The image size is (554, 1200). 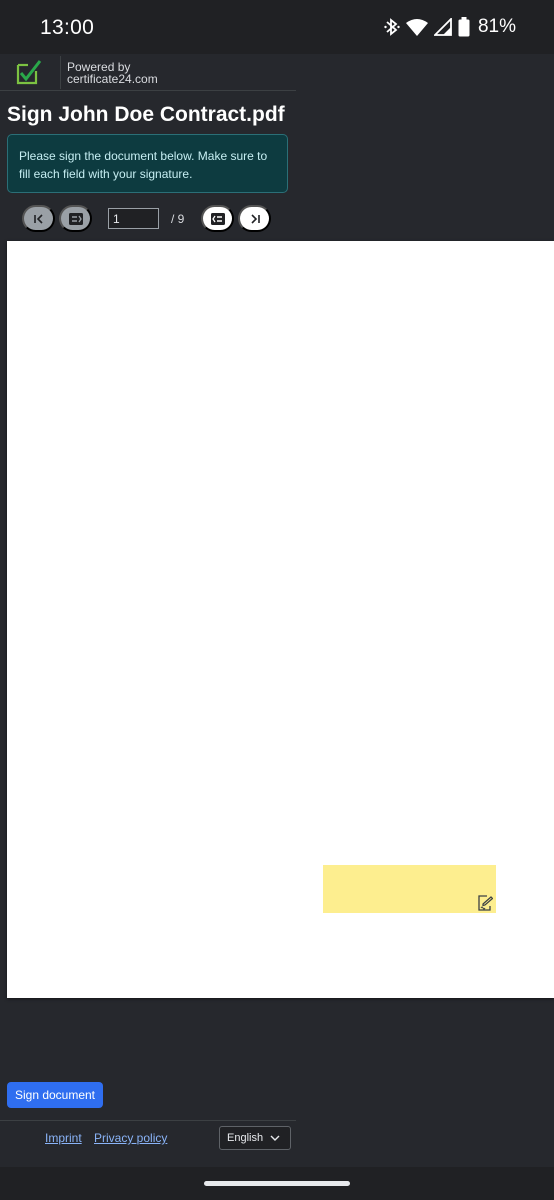 What do you see at coordinates (409, 889) in the screenshot?
I see `signature-field` at bounding box center [409, 889].